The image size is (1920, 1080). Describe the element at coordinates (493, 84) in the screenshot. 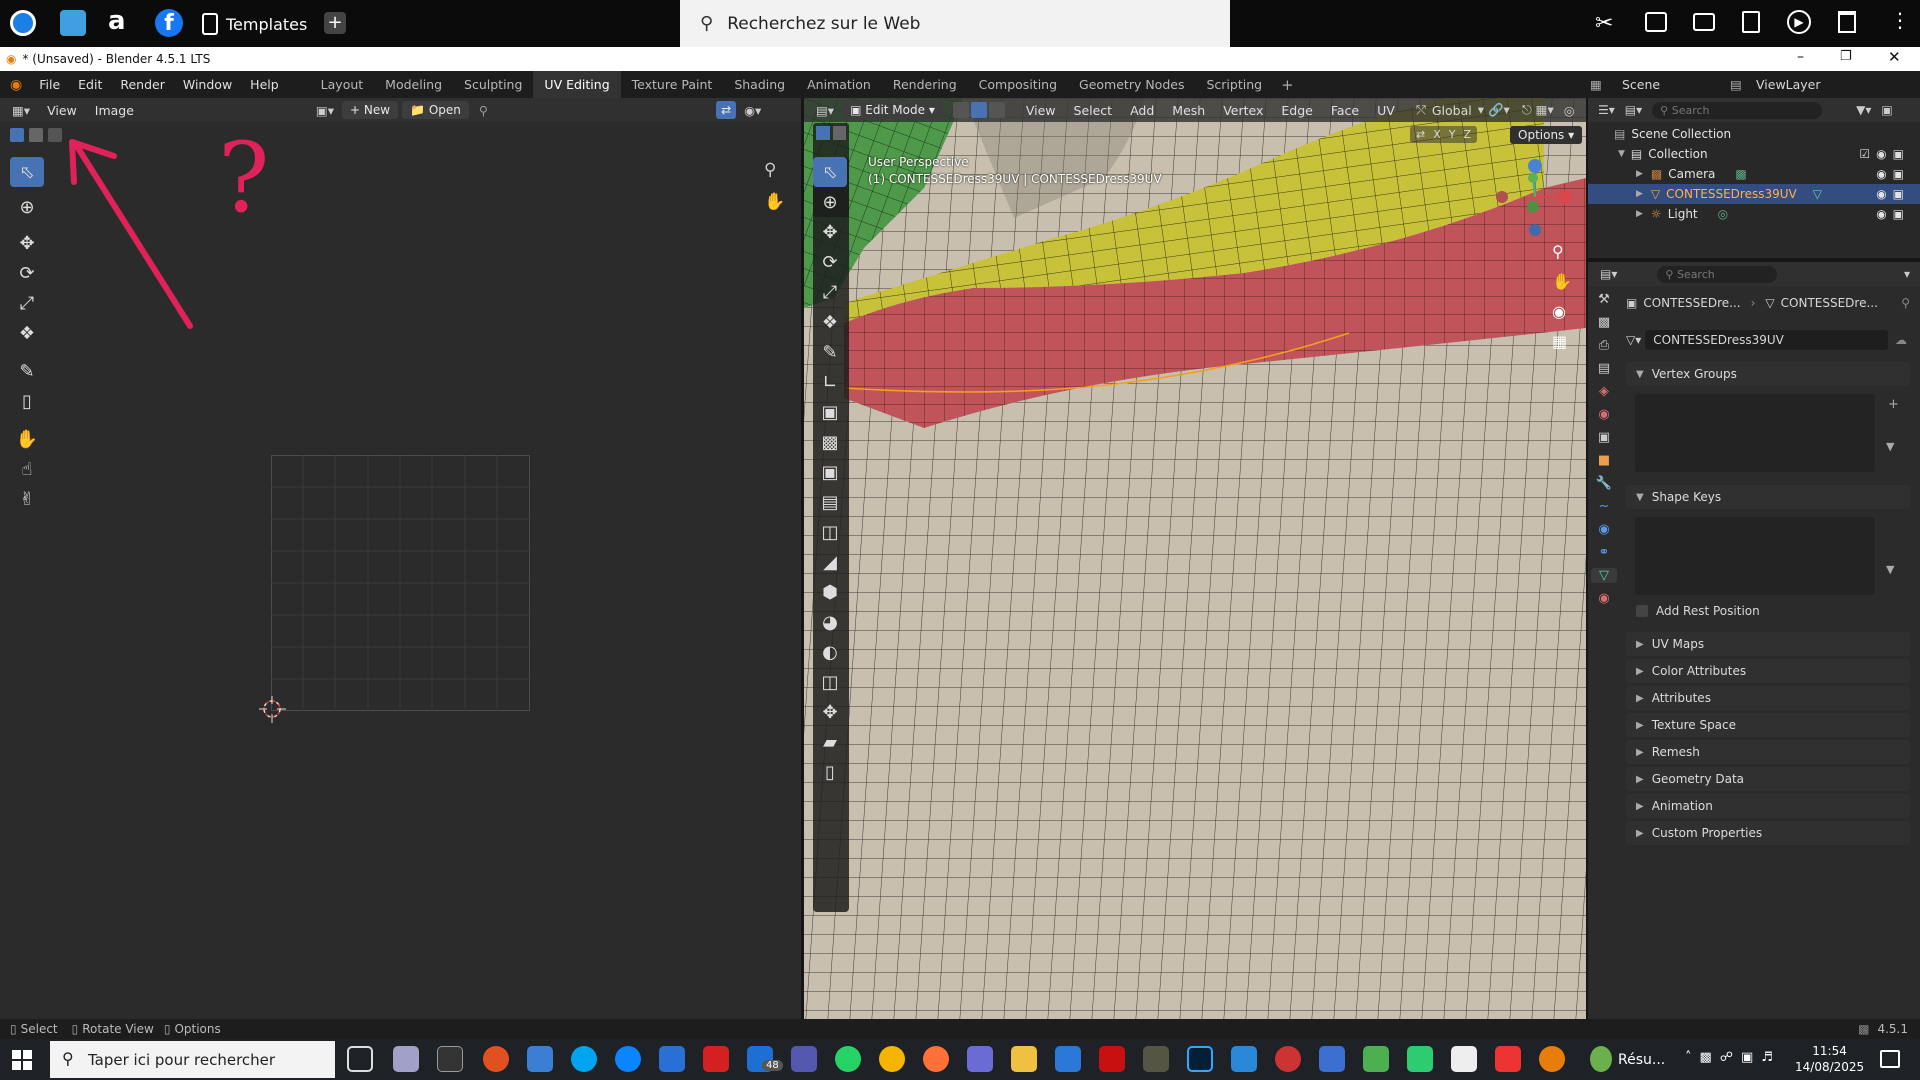

I see `tab-sculpting: Sculpting` at that location.